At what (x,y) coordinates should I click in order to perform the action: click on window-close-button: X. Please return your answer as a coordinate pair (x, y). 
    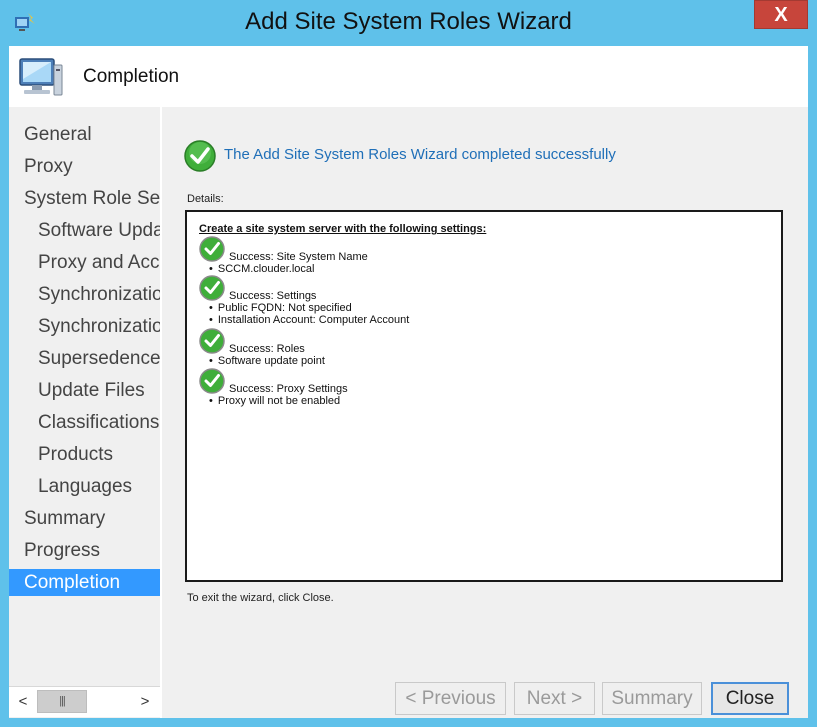
    Looking at the image, I should click on (781, 14).